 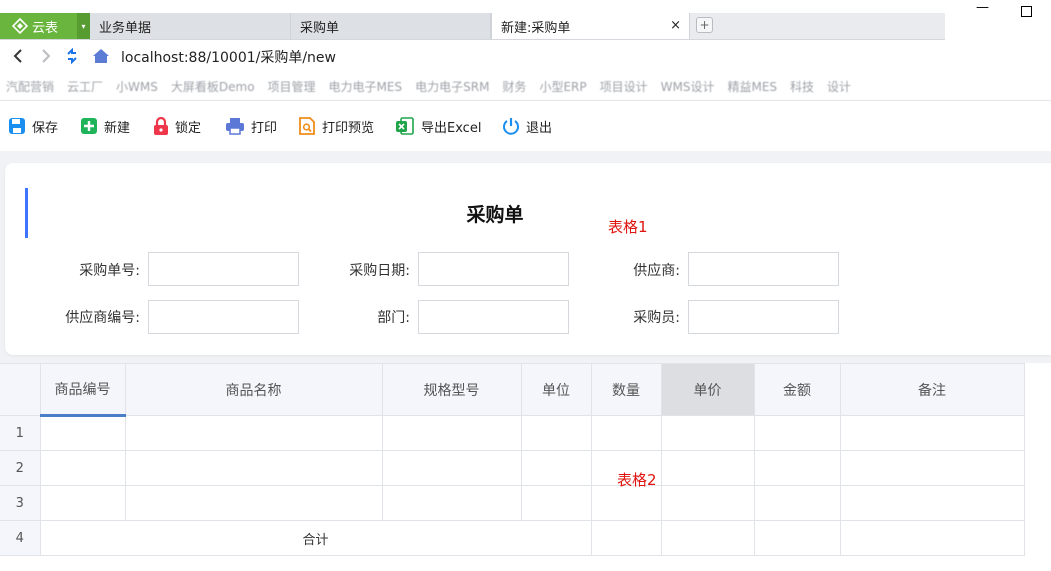 I want to click on column-header: 金额, so click(x=797, y=389).